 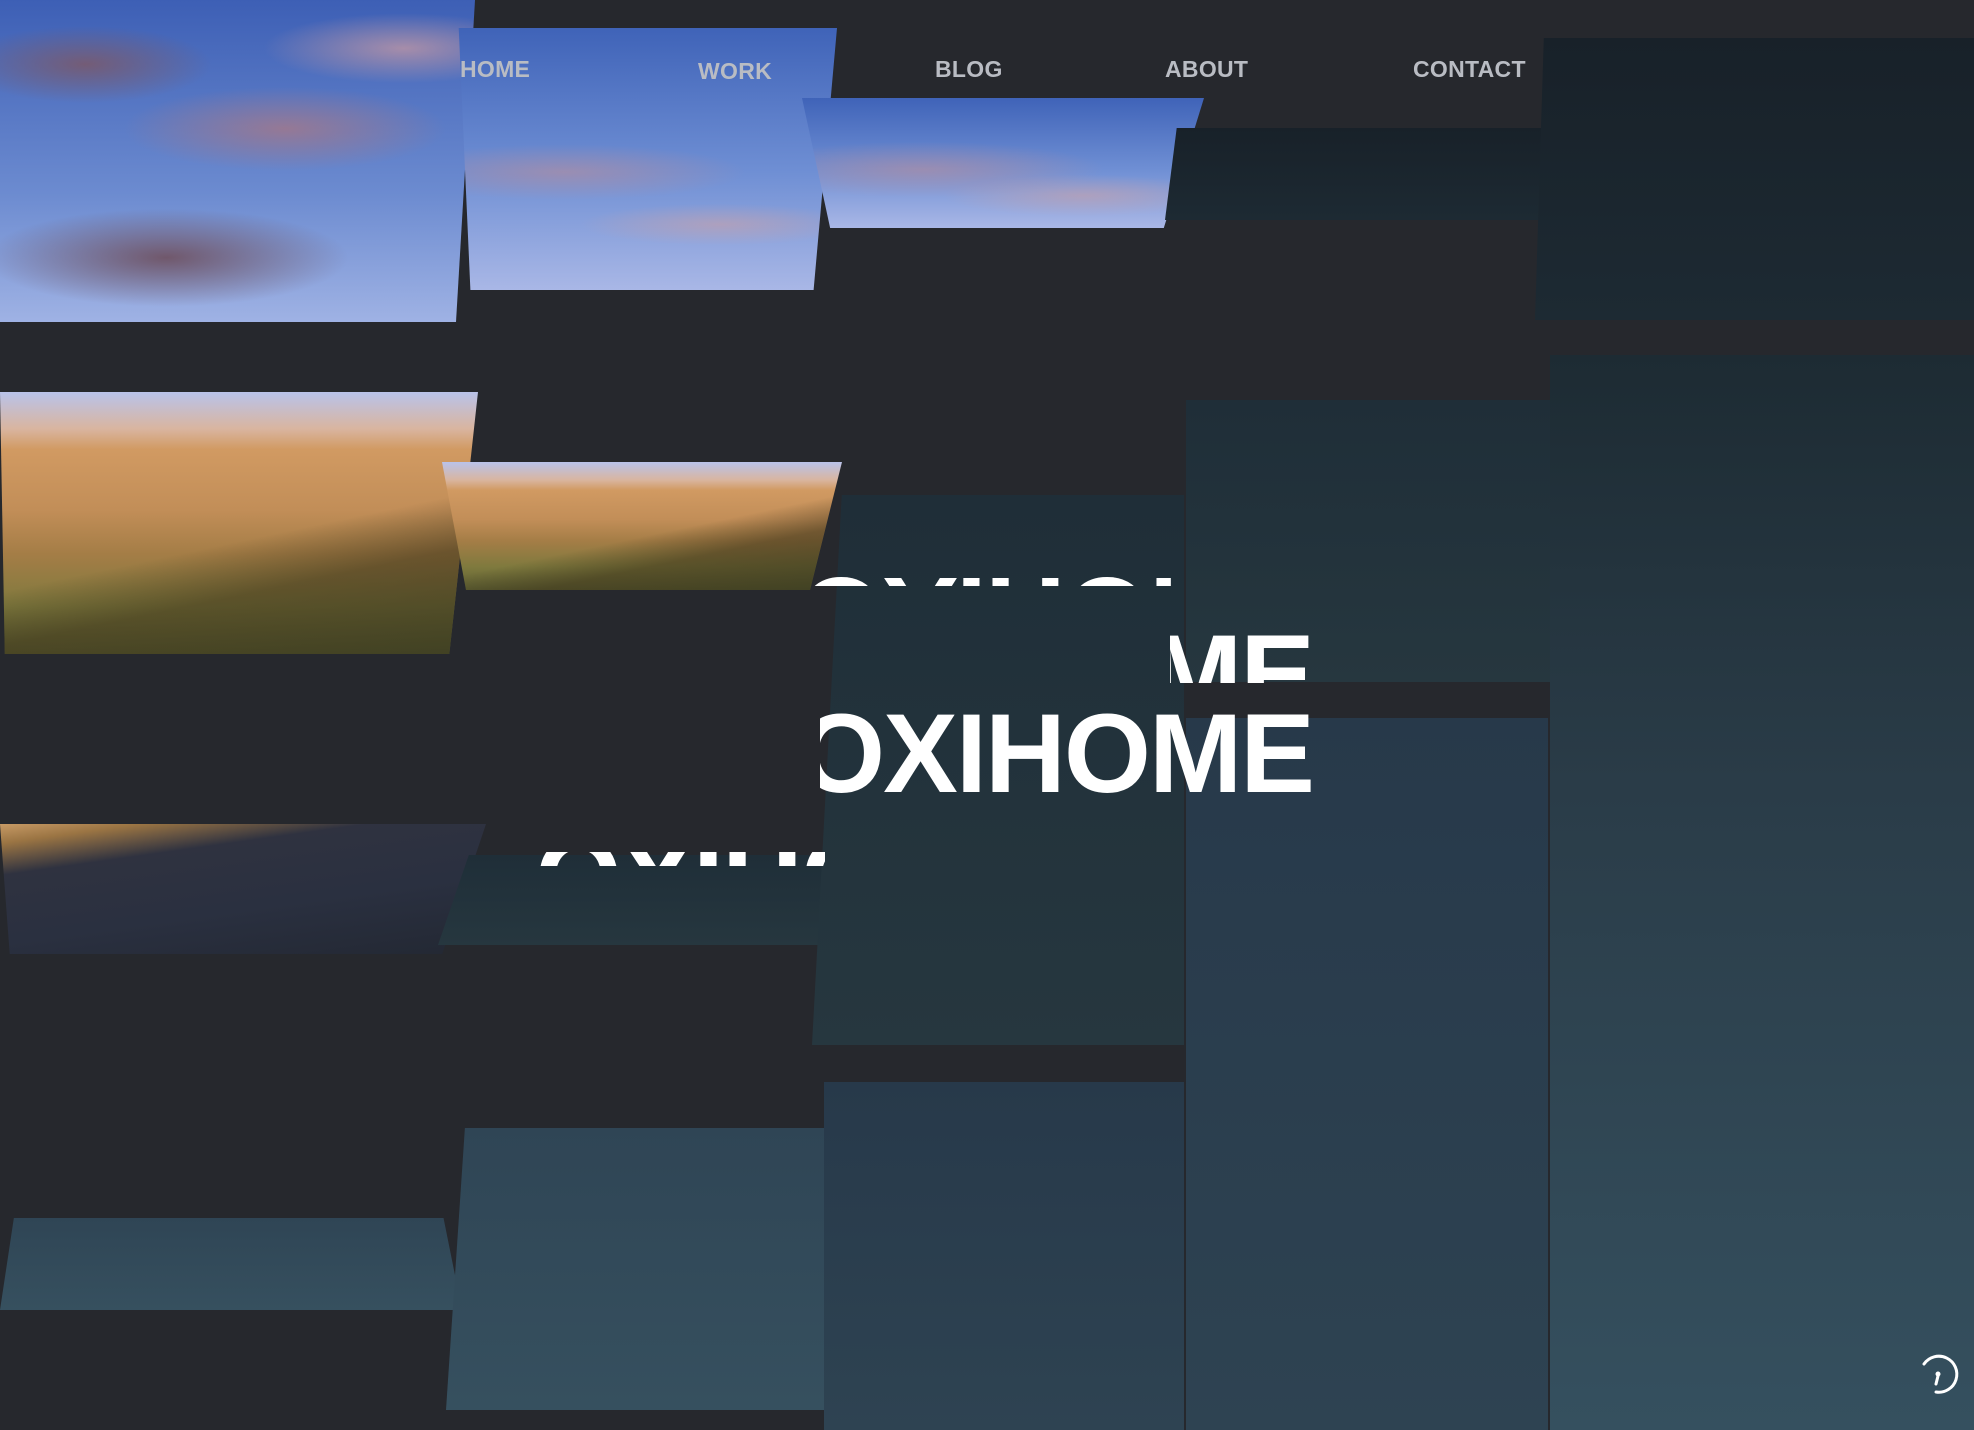 What do you see at coordinates (1320, 654) in the screenshot?
I see `headline-fragment-right: OXIHOME` at bounding box center [1320, 654].